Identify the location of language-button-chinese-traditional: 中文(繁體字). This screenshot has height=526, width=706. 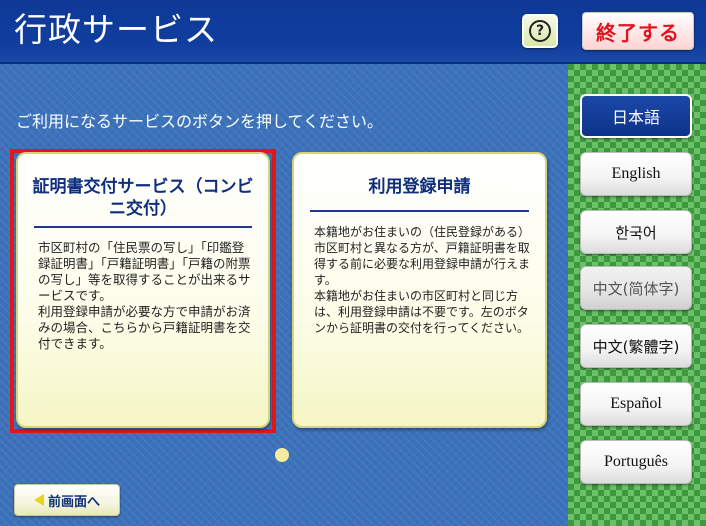
(636, 346).